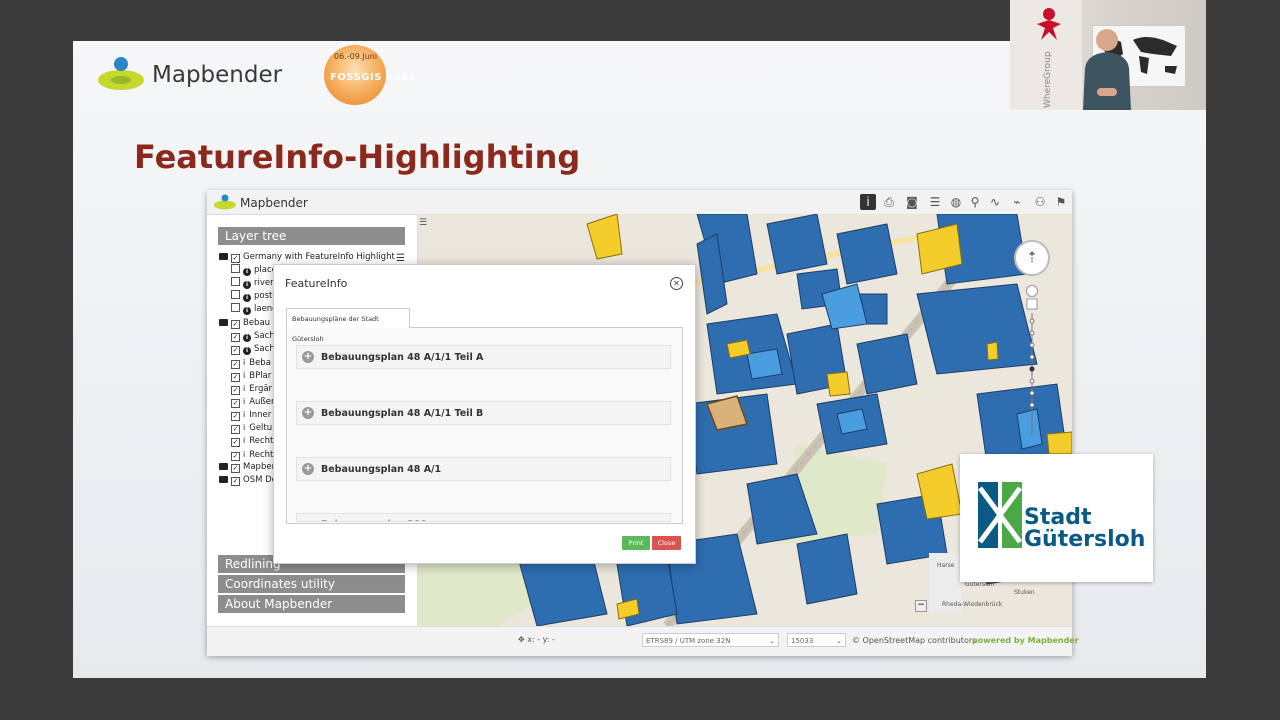 Image resolution: width=1280 pixels, height=720 pixels. Describe the element at coordinates (311, 584) in the screenshot. I see `panel-coordinates-utility: Coordinates utility` at that location.